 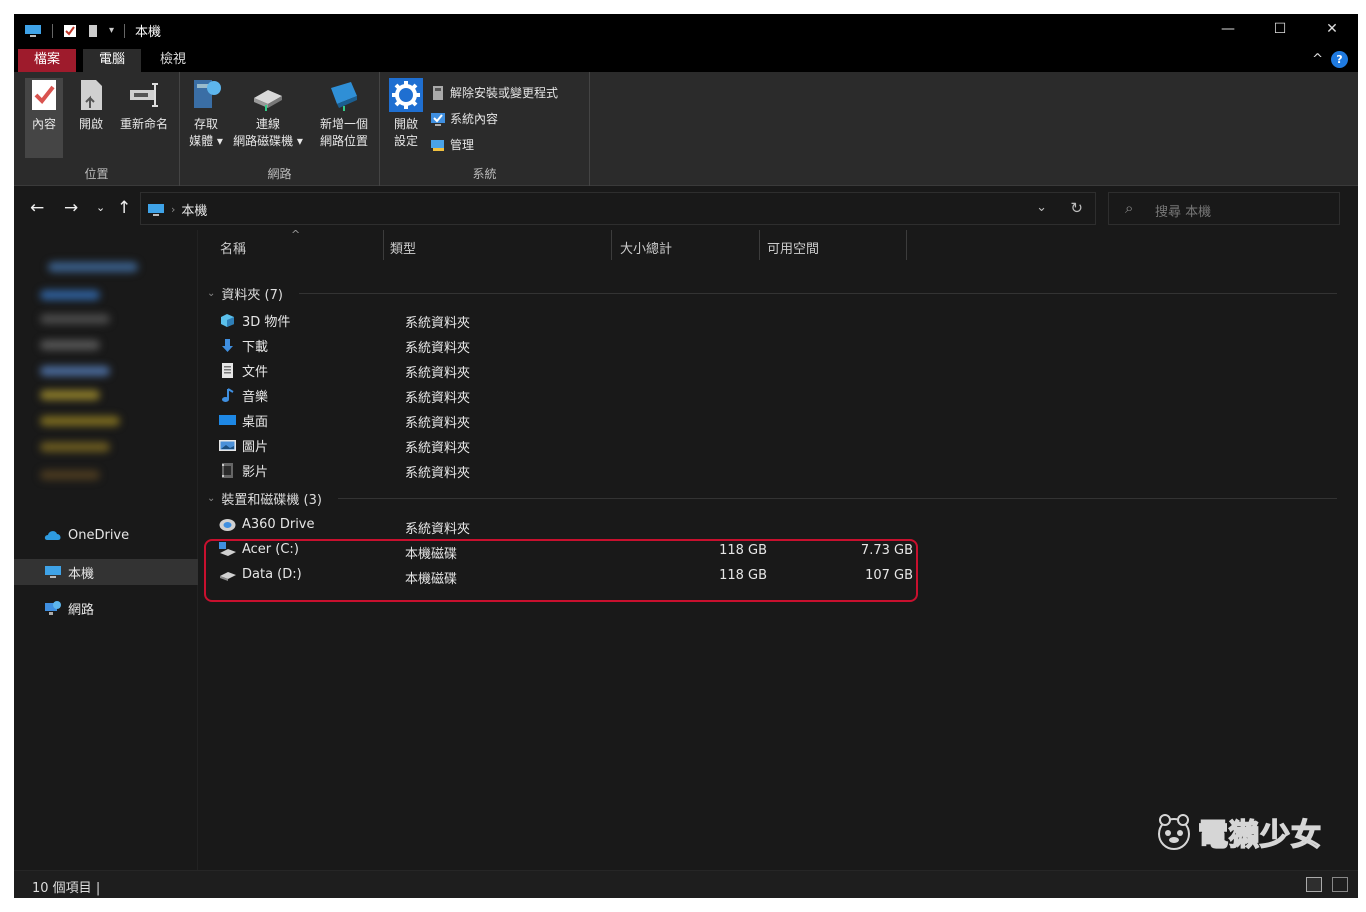 I want to click on nav-onedrive: OneDrive, so click(x=106, y=535).